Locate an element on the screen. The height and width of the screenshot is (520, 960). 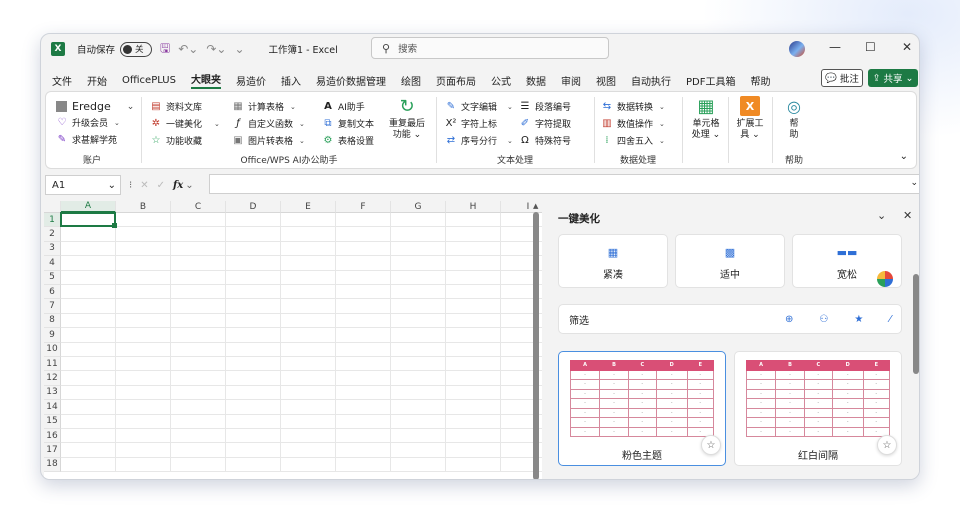
density-compact-button: ▦ 紧凑 is located at coordinates (613, 261).